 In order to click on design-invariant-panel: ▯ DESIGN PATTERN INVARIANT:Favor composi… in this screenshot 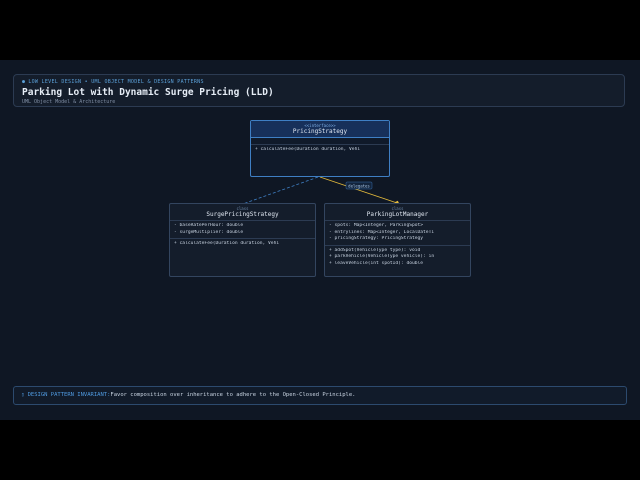, I will do `click(320, 395)`.